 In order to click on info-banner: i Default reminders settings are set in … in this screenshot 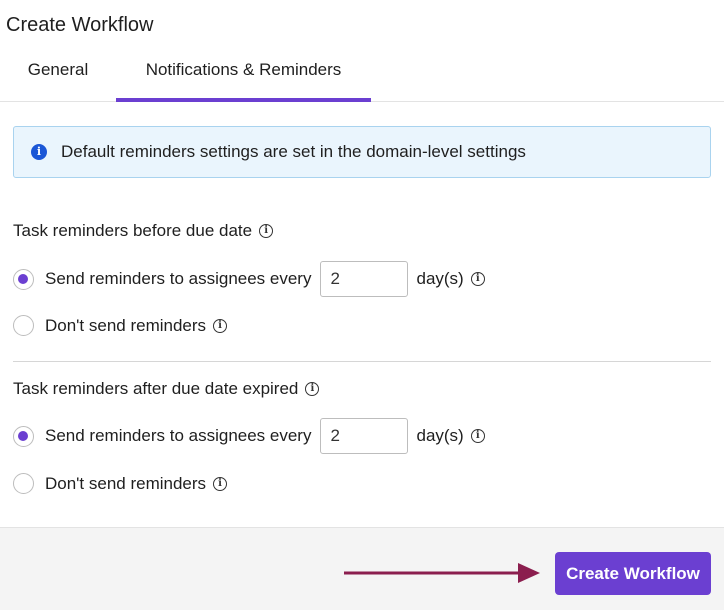, I will do `click(362, 152)`.